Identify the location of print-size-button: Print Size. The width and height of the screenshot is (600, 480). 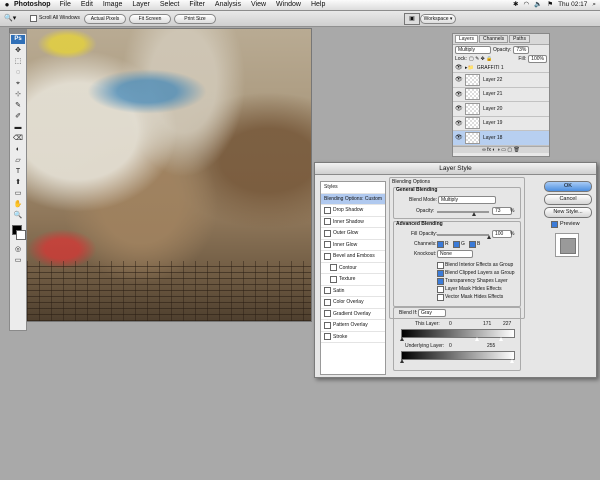
(195, 19).